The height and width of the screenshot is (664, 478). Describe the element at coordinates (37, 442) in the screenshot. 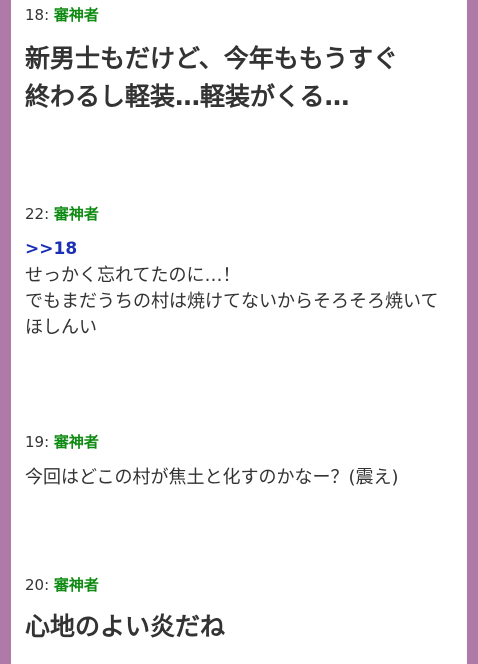

I see `post-number: 19:` at that location.